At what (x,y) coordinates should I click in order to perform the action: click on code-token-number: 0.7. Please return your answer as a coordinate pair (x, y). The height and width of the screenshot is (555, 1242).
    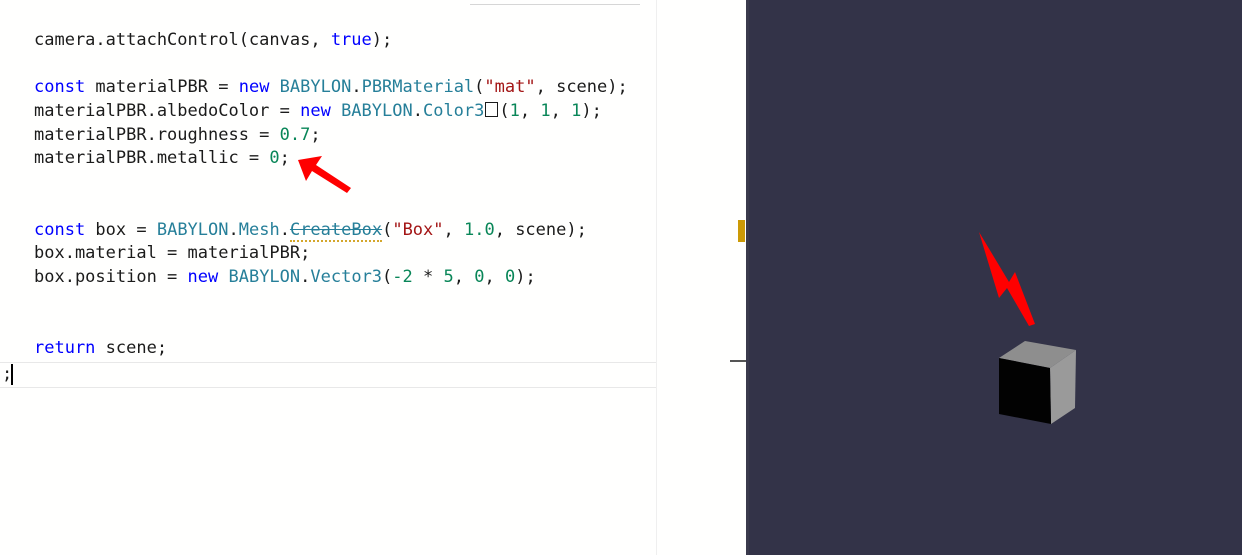
    Looking at the image, I should click on (295, 135).